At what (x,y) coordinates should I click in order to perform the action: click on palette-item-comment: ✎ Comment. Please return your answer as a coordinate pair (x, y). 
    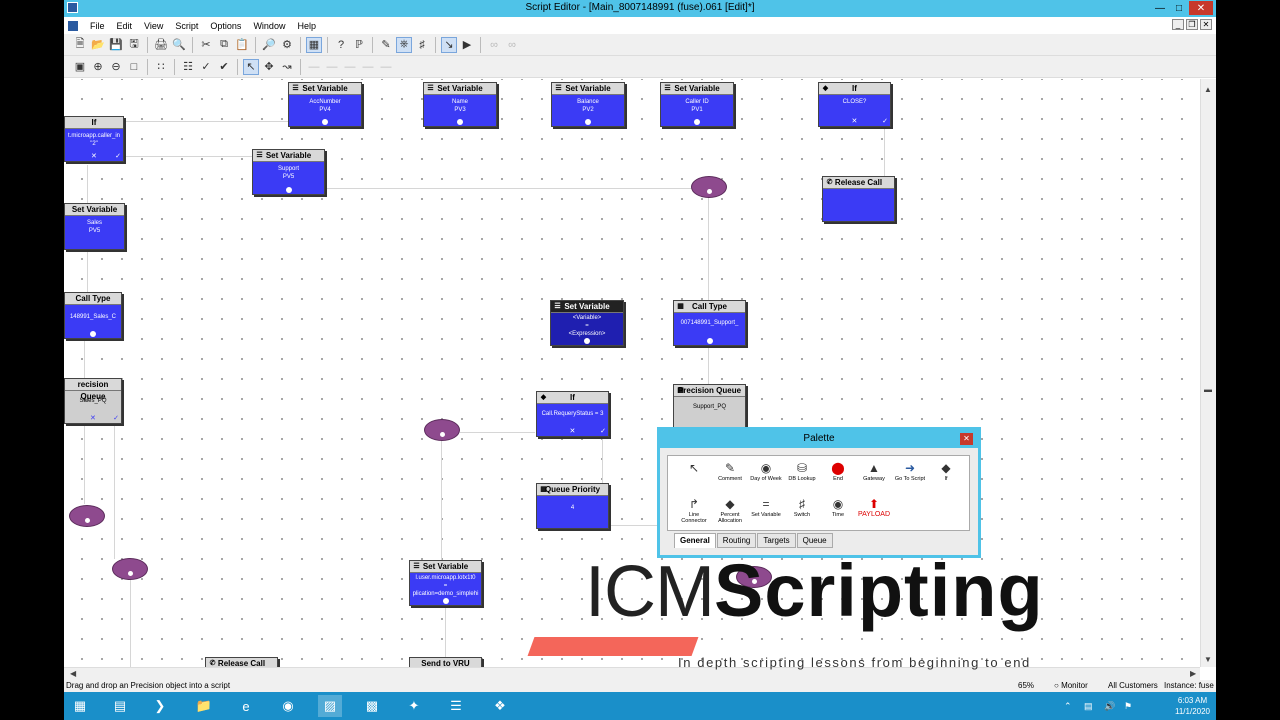
    Looking at the image, I should click on (730, 471).